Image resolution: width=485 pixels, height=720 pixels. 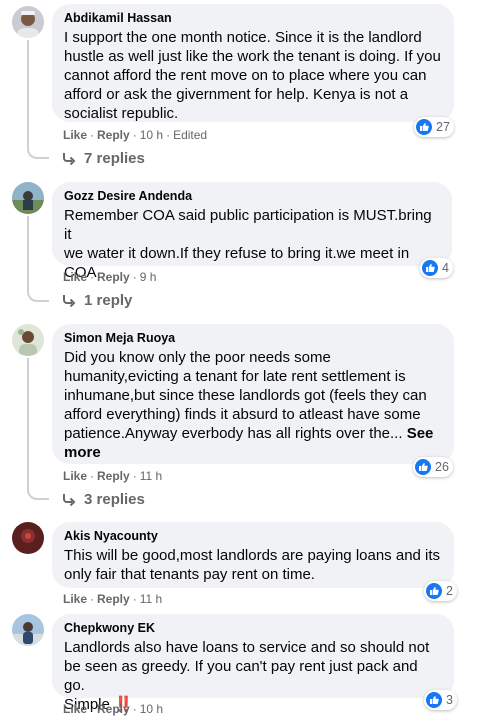 I want to click on comment-actions: Like · Reply · 10 h, so click(x=113, y=709).